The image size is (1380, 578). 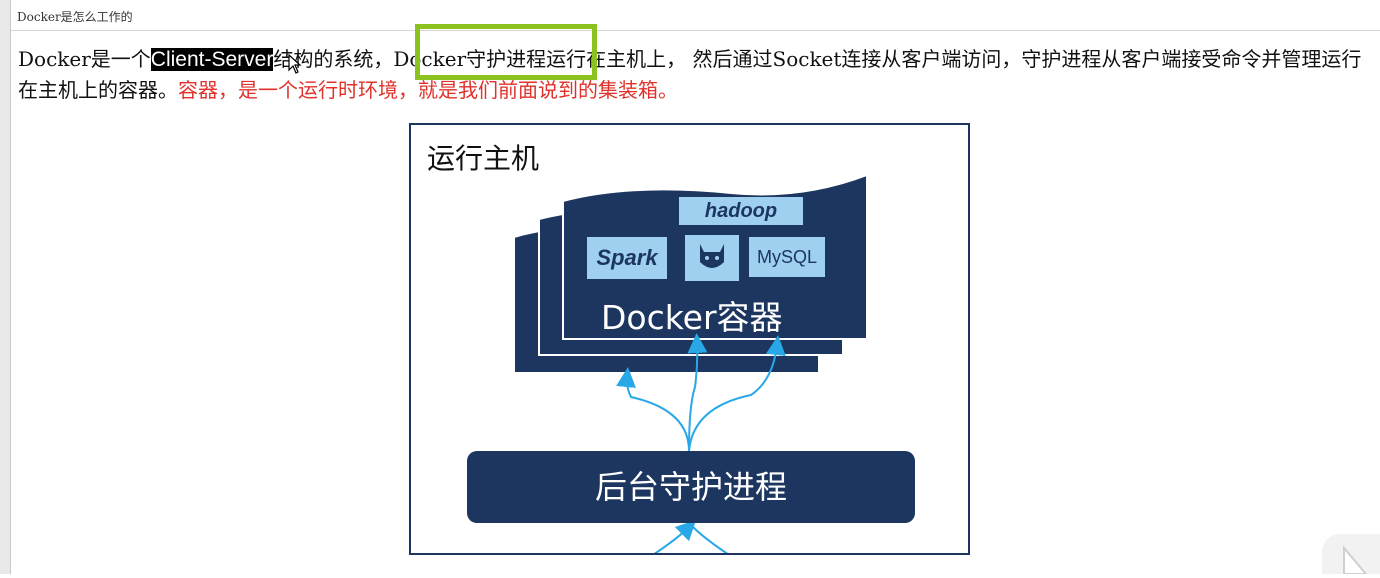 I want to click on text-runs-on-host: 运行在主机上， 然后通过Socket连接从客户端访问，守护进程从客户端接受, so click(x=884, y=59).